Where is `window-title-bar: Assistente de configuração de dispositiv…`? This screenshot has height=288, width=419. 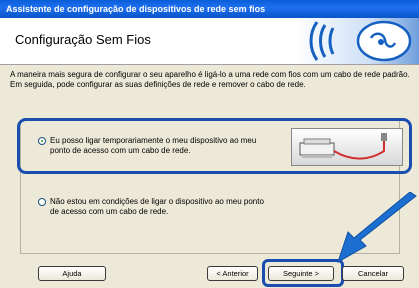
window-title-bar: Assistente de configuração de dispositiv… is located at coordinates (209, 9).